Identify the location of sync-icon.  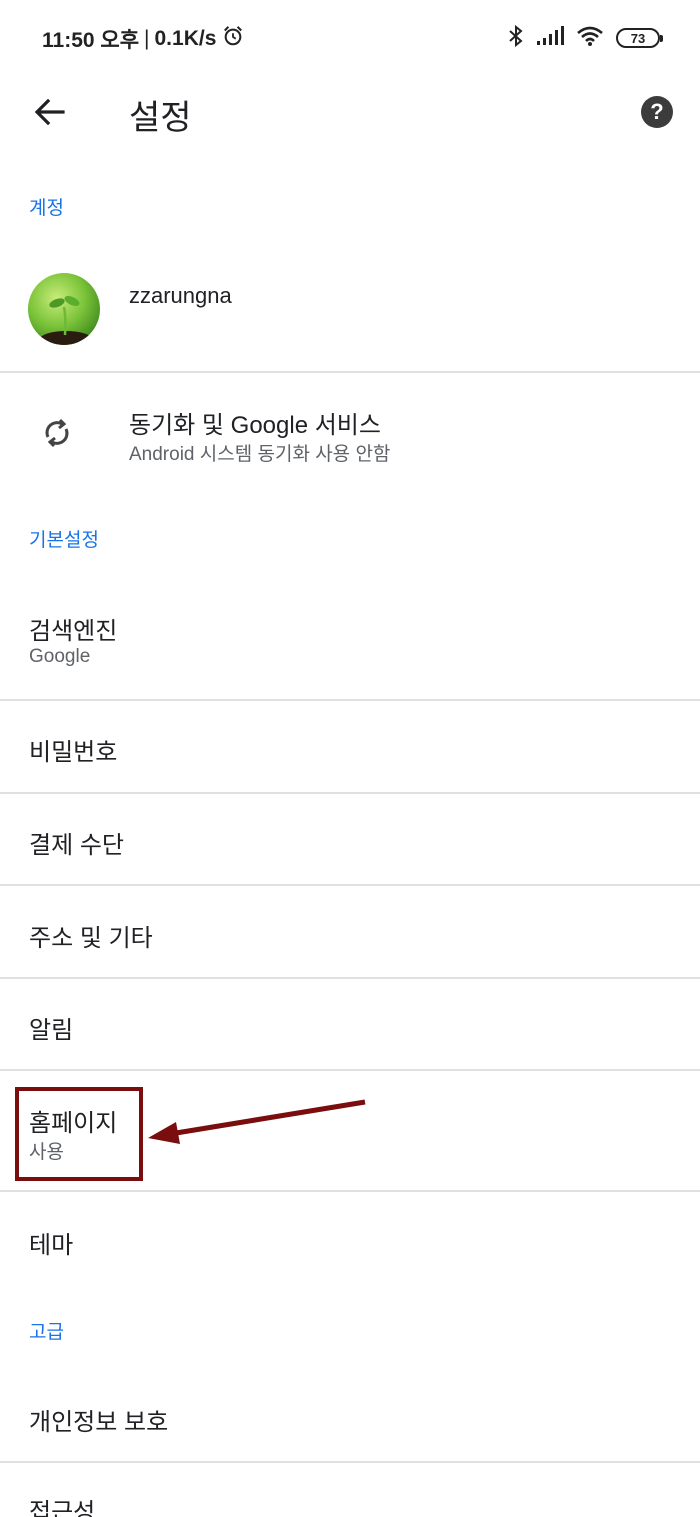
(57, 433).